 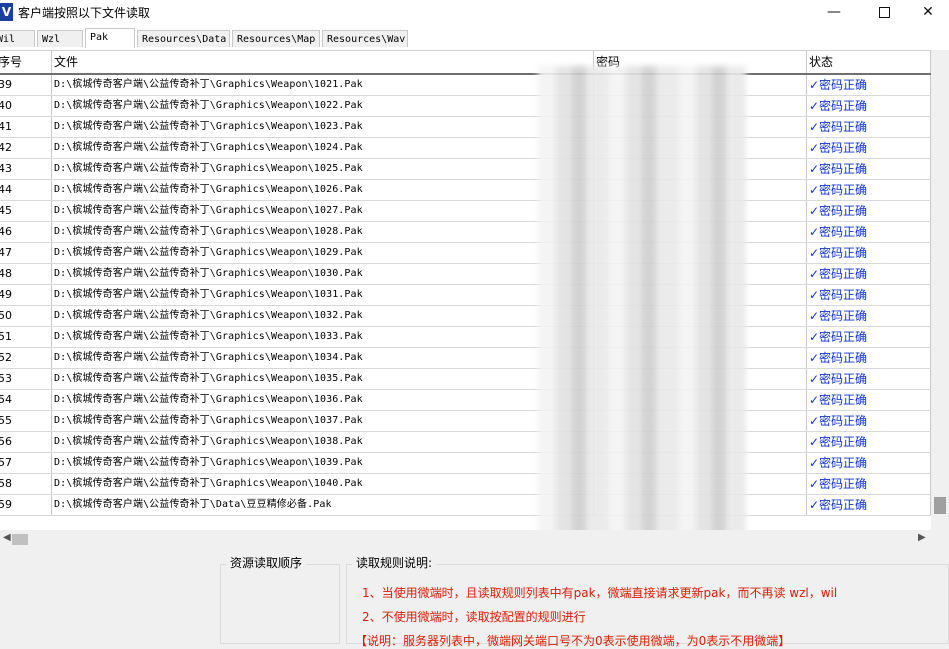 I want to click on scroll-left-icon: ◀, so click(x=7, y=537).